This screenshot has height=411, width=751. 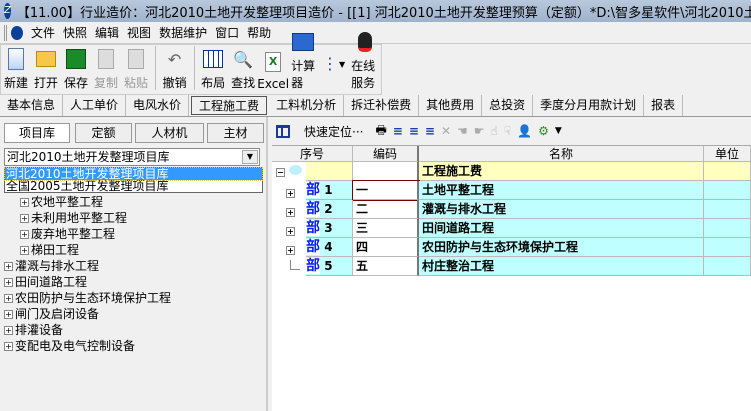 What do you see at coordinates (561, 247) in the screenshot?
I see `name-cell: 农田防护与生态环境保护工程` at bounding box center [561, 247].